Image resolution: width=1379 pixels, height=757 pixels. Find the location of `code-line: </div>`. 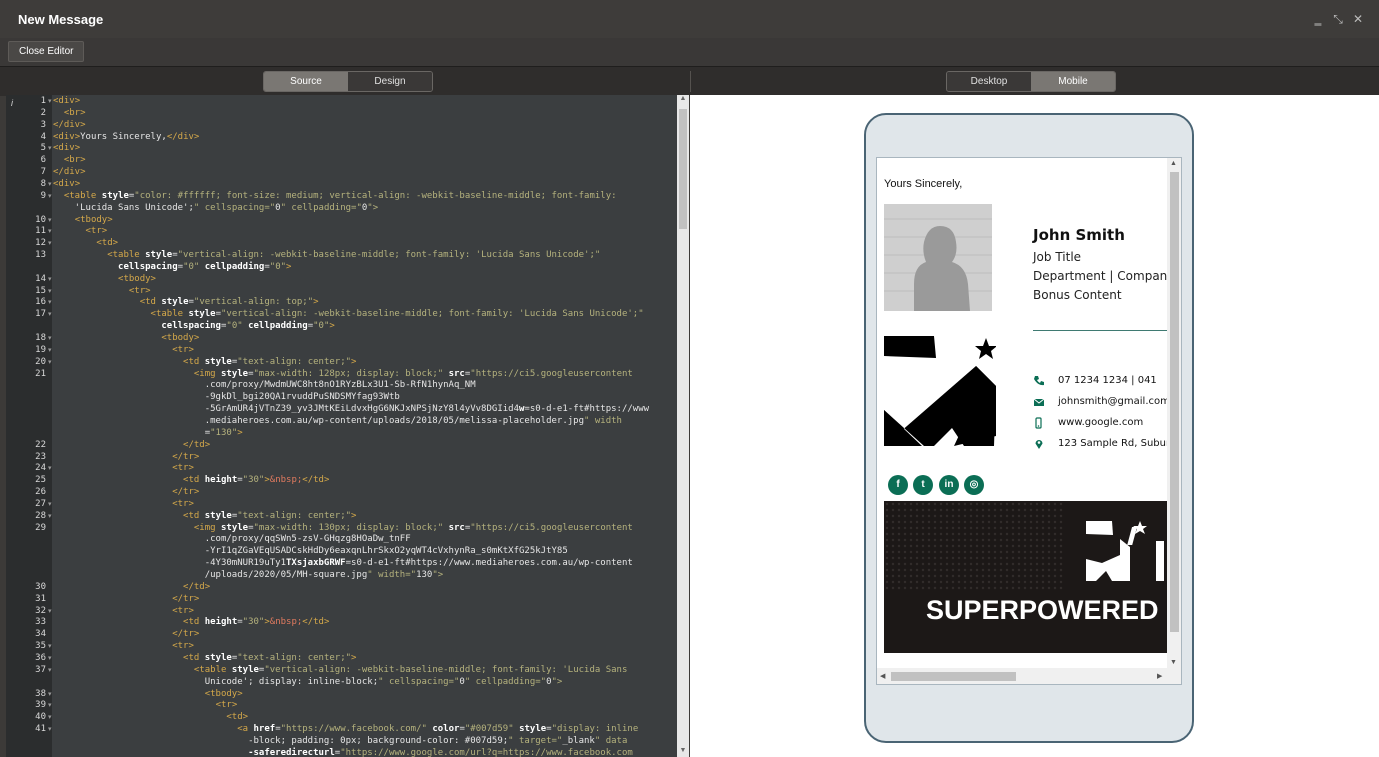

code-line: </div> is located at coordinates (69, 172).